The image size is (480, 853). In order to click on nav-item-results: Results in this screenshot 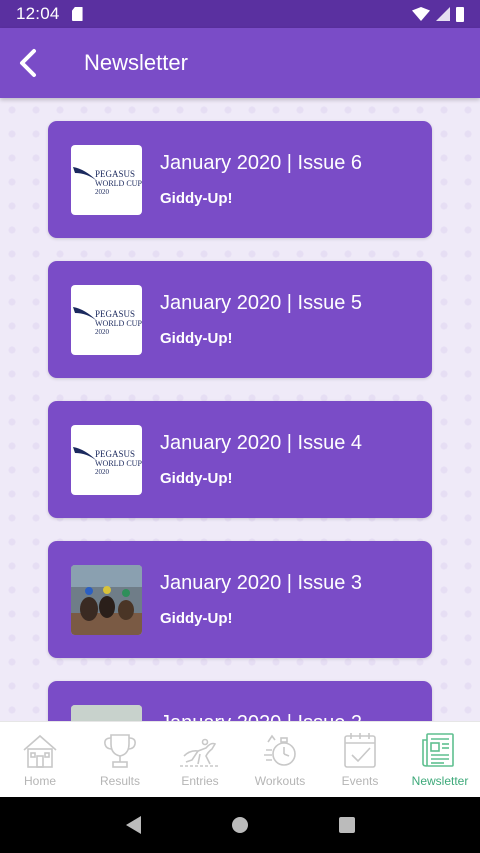, I will do `click(120, 759)`.